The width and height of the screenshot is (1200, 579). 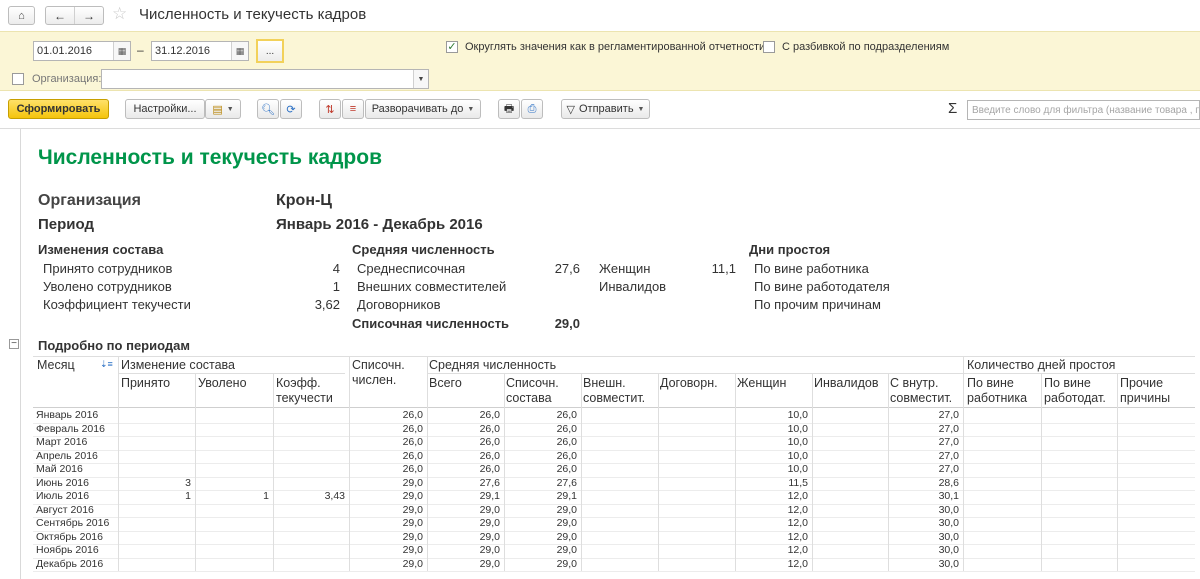 I want to click on search-next-icon: ⟳, so click(x=291, y=109).